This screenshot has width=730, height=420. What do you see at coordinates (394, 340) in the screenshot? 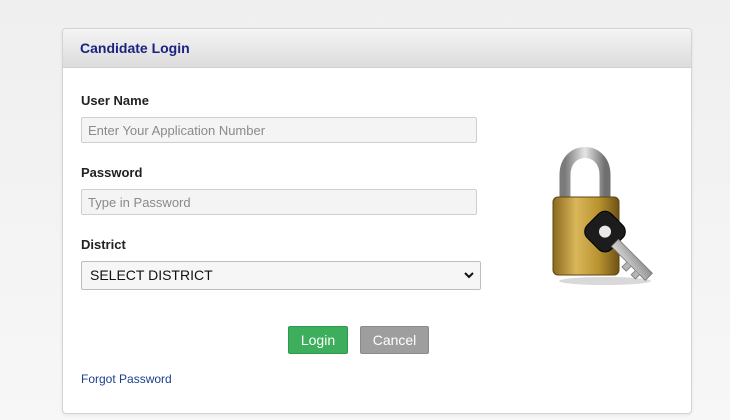
I see `cancel-button: Cancel` at bounding box center [394, 340].